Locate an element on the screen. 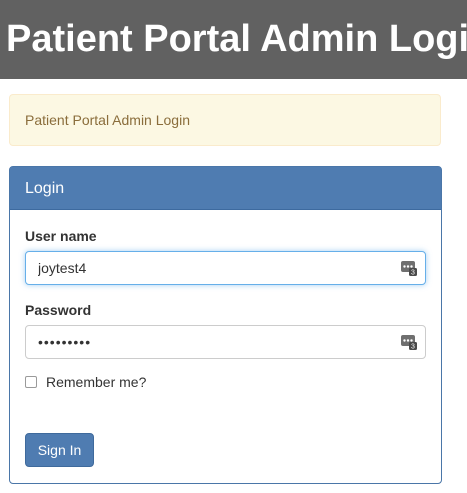  page-title: Patient Portal Admin Login is located at coordinates (236, 39).